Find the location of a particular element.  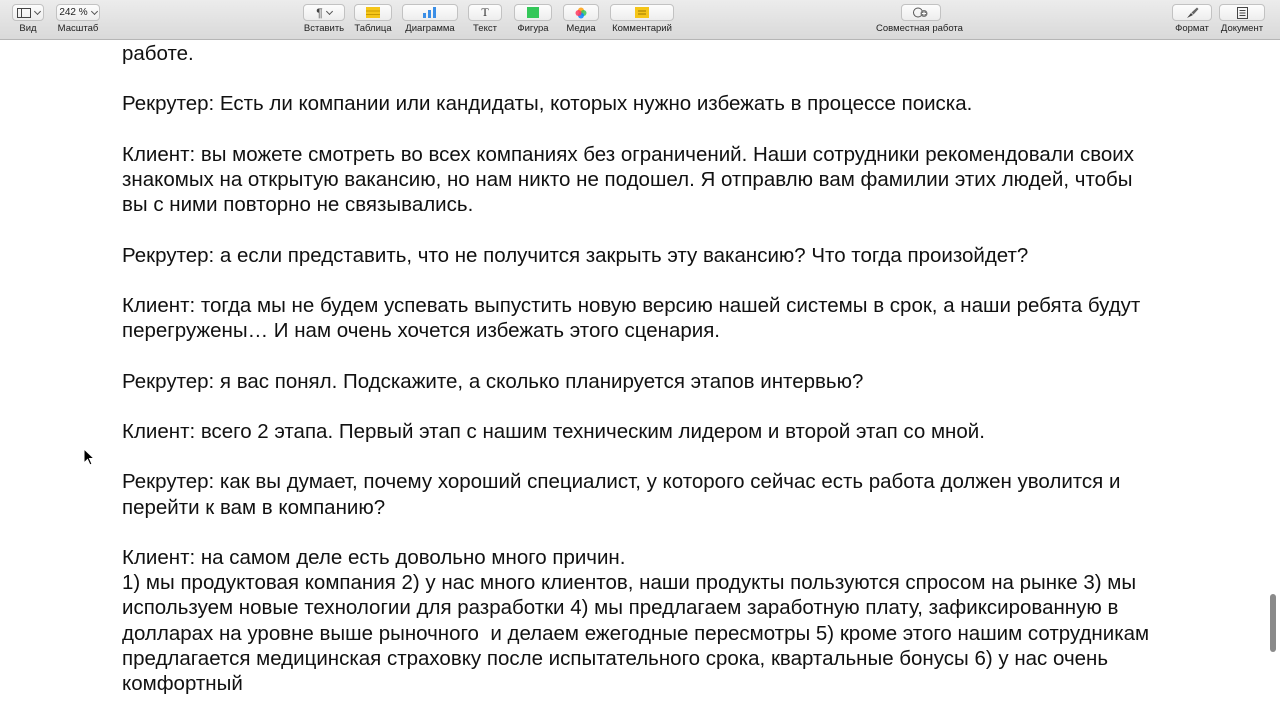

view-tool: Вид is located at coordinates (28, 19).